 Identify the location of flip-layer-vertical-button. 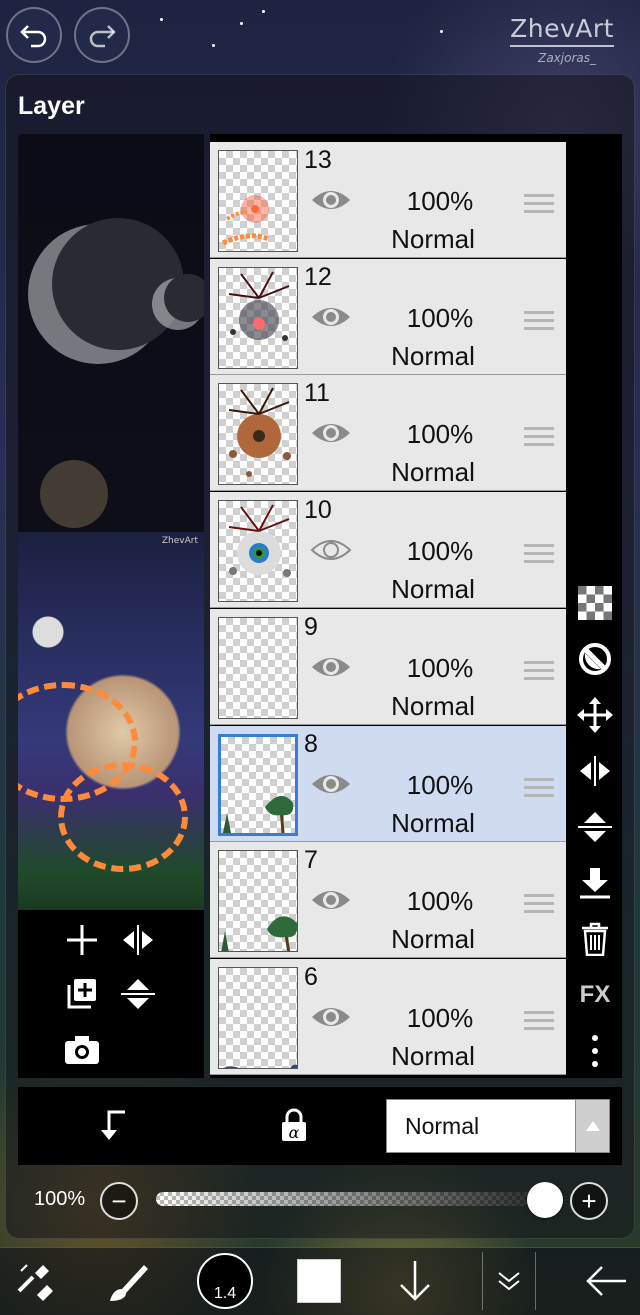
(595, 827).